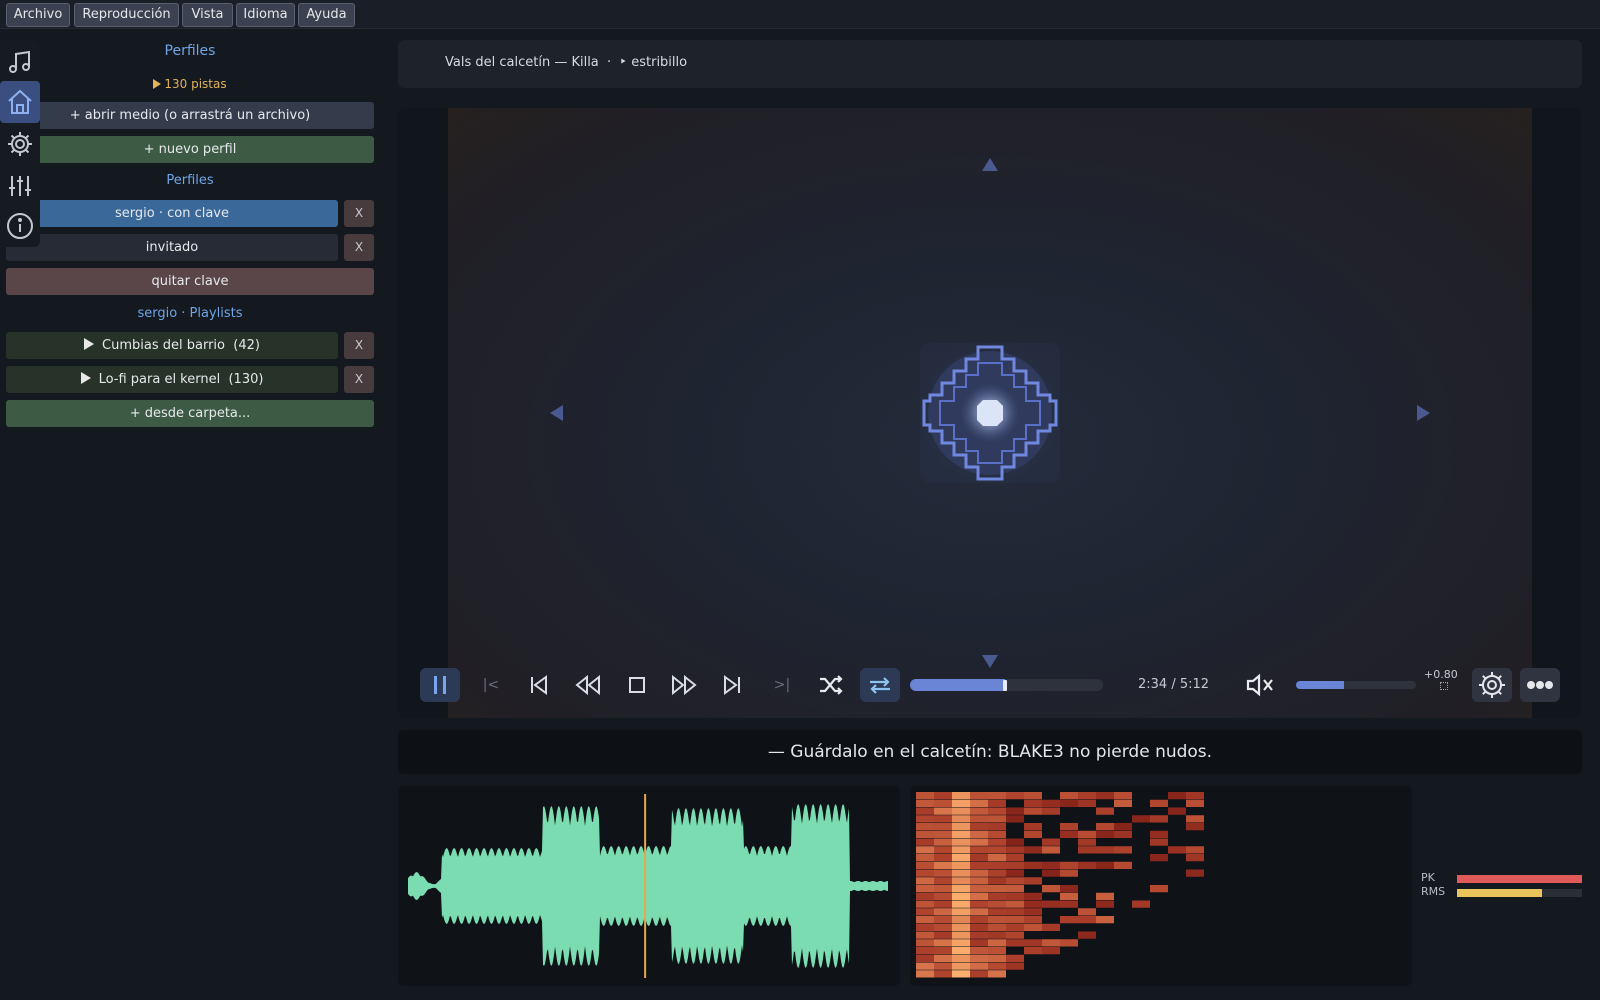  I want to click on remove-key-button: quitar clave, so click(190, 281).